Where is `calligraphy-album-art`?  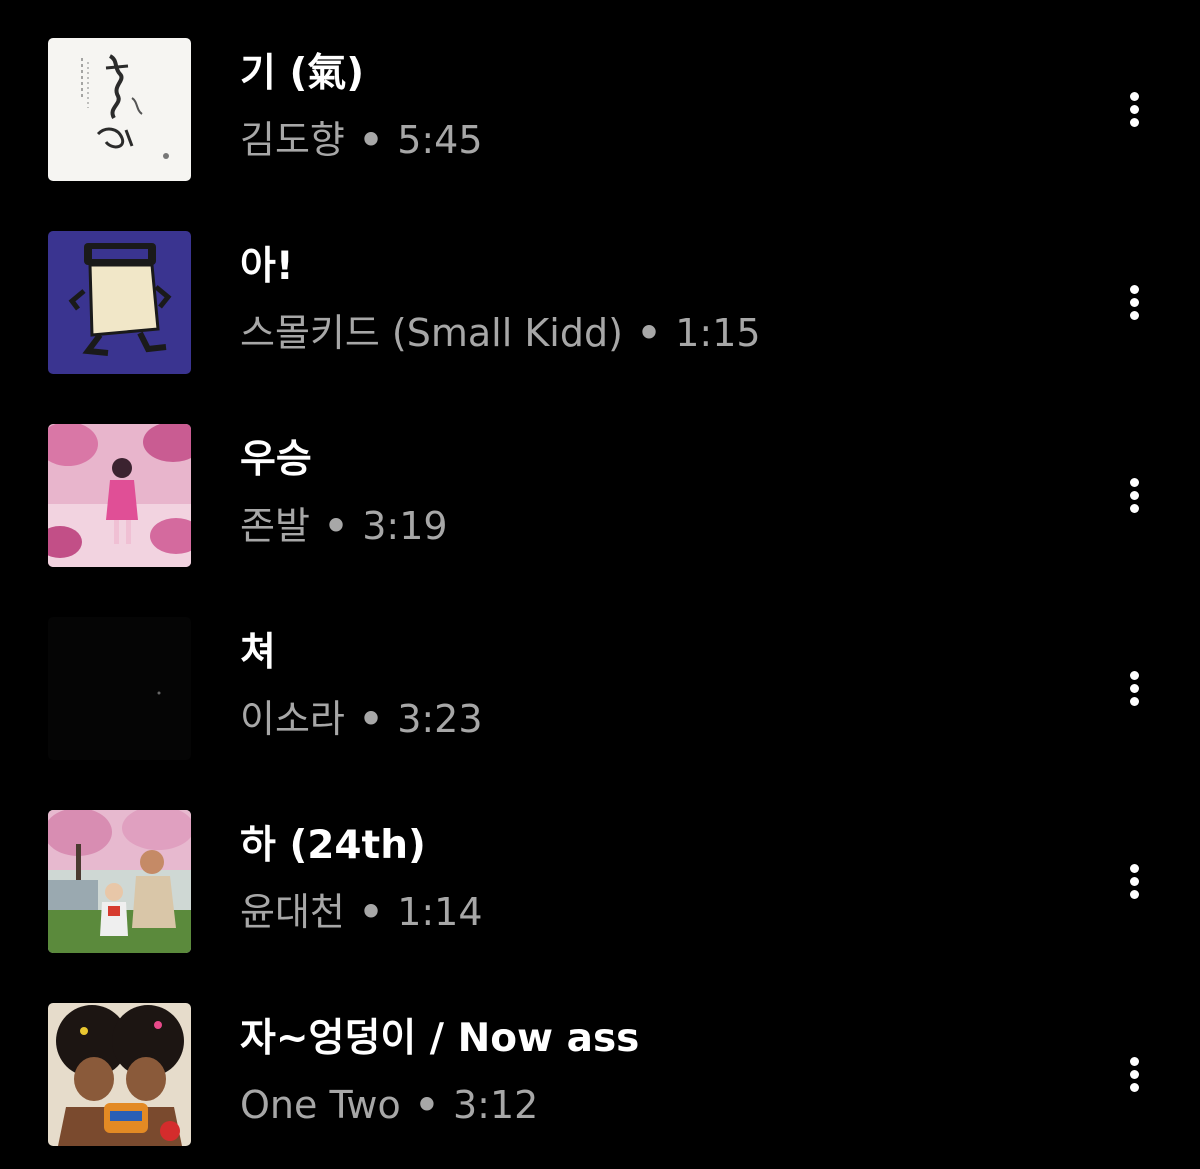 calligraphy-album-art is located at coordinates (119, 109).